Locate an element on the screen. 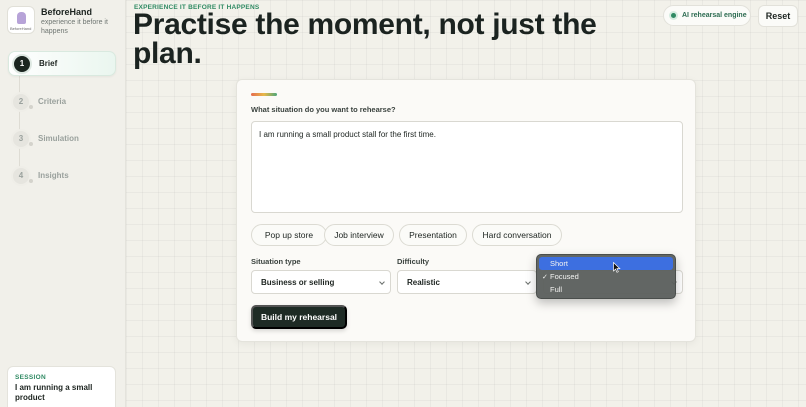 The image size is (806, 407). logo-figure is located at coordinates (21, 18).